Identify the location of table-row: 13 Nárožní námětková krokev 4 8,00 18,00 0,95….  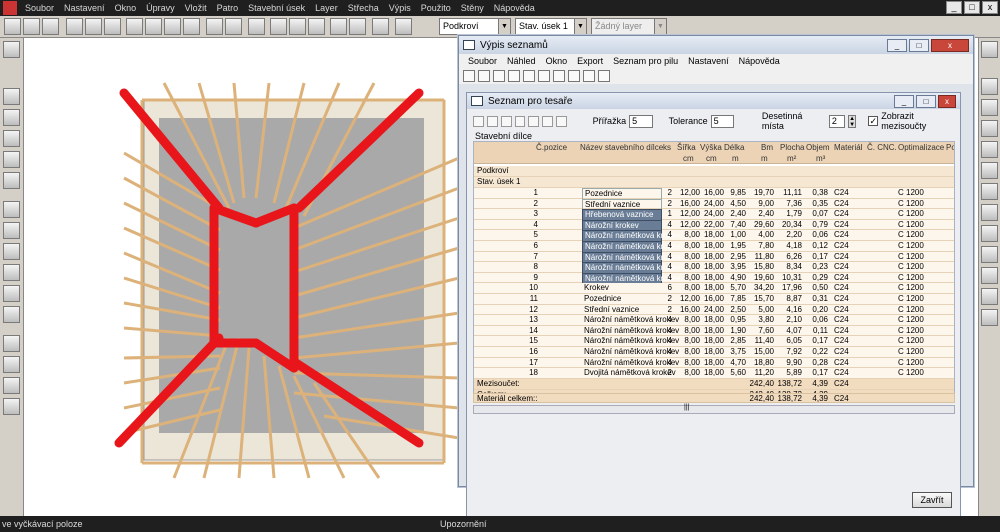
(714, 320).